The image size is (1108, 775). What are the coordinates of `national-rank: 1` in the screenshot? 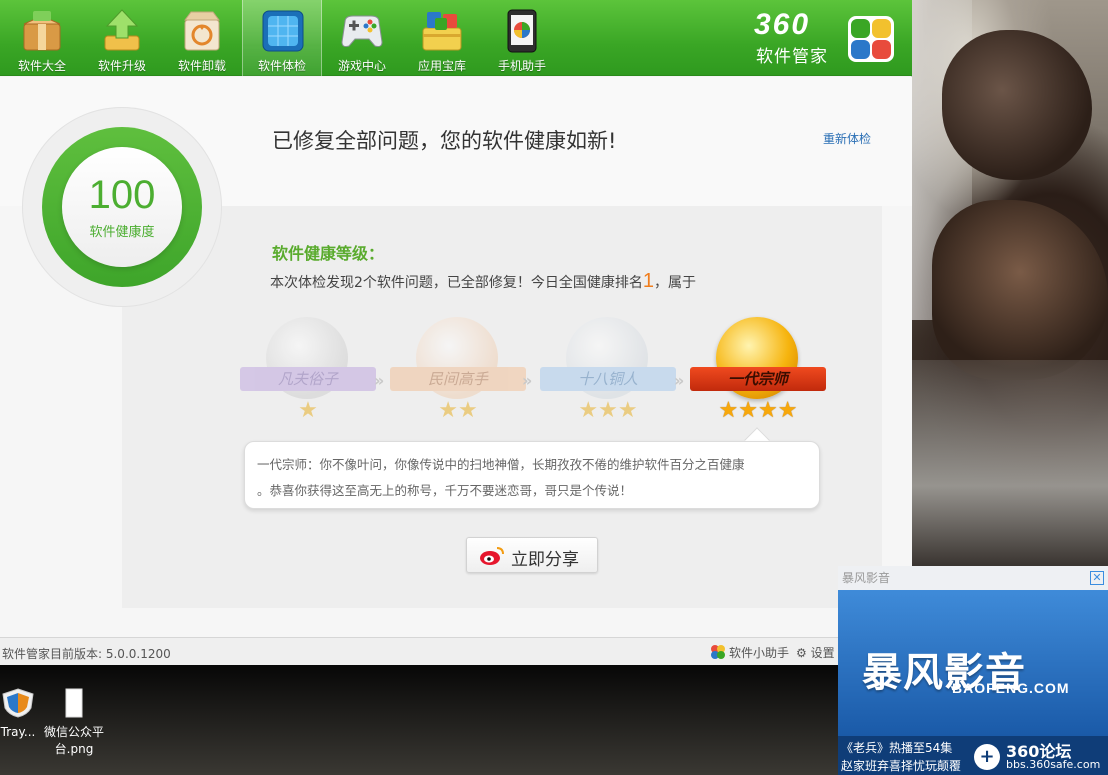 It's located at (648, 281).